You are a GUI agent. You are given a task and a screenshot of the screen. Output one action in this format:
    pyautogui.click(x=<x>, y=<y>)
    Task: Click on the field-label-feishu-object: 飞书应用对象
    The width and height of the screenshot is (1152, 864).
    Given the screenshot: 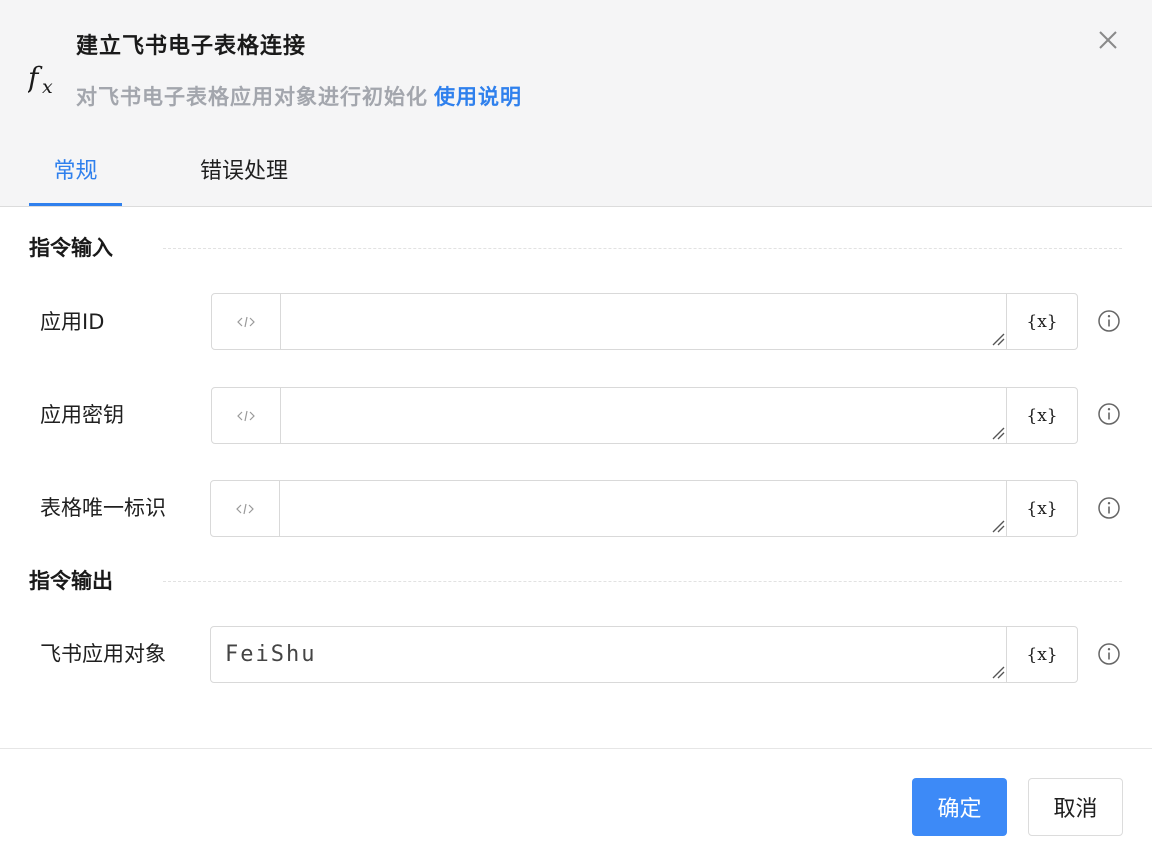 What is the action you would take?
    pyautogui.click(x=103, y=654)
    